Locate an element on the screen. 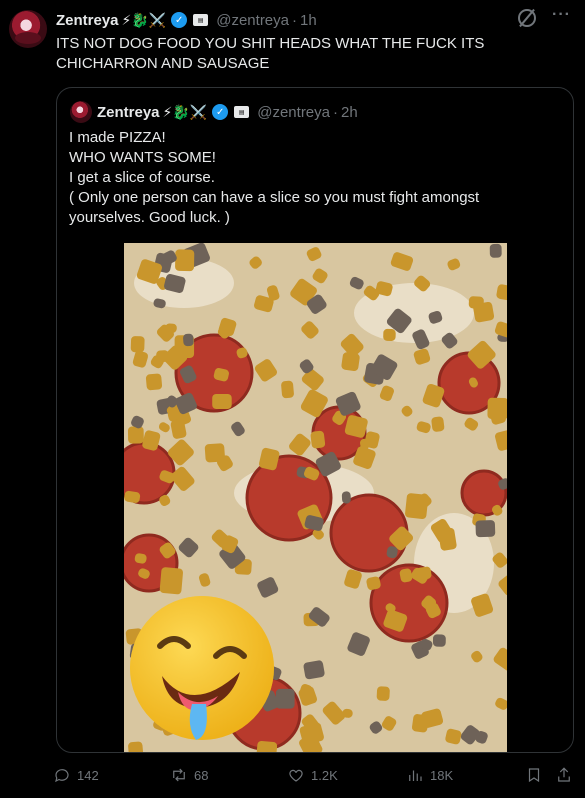 This screenshot has width=585, height=798. bookmark-button is located at coordinates (534, 775).